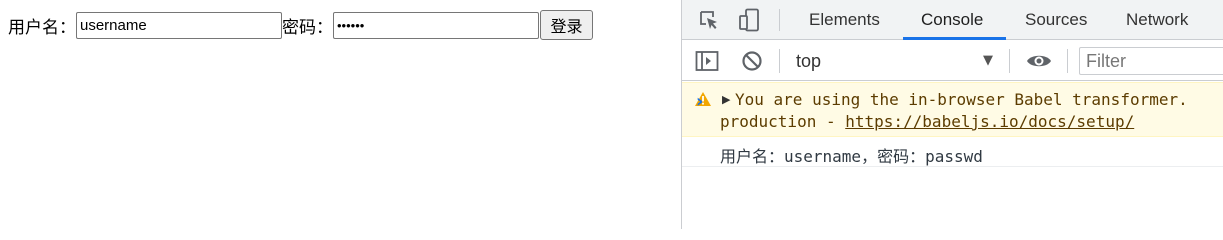 The width and height of the screenshot is (1223, 240). I want to click on username-label: 用户名：, so click(42, 27).